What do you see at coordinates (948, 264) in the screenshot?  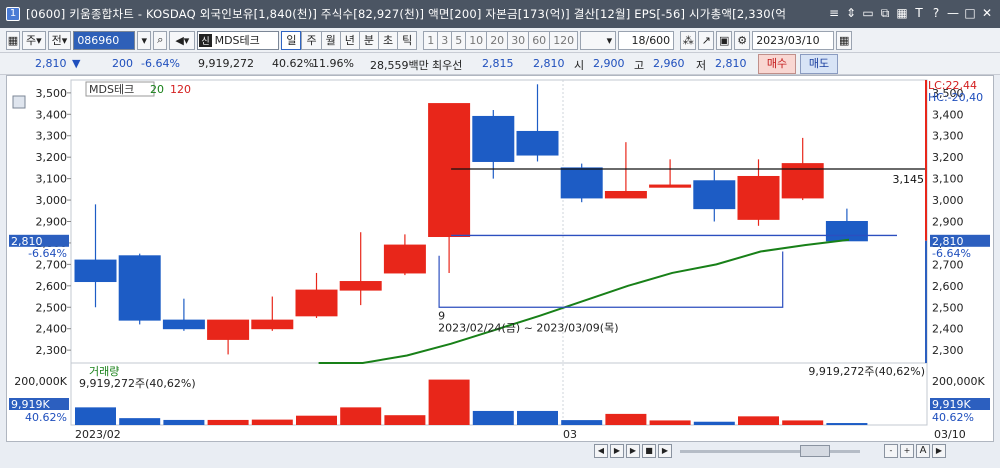 I see `price-tick-right: 2,700` at bounding box center [948, 264].